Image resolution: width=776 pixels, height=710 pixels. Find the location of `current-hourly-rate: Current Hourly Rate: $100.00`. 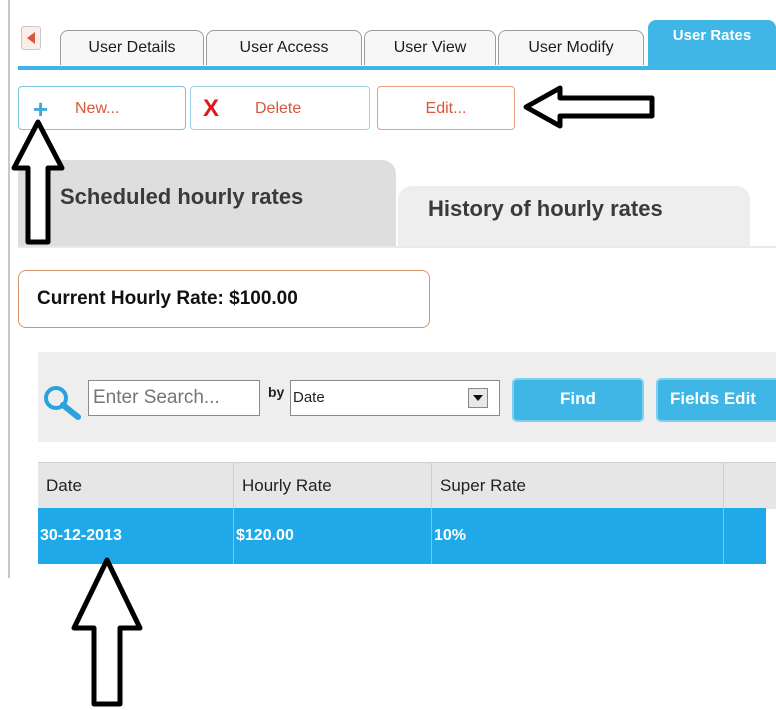

current-hourly-rate: Current Hourly Rate: $100.00 is located at coordinates (224, 299).